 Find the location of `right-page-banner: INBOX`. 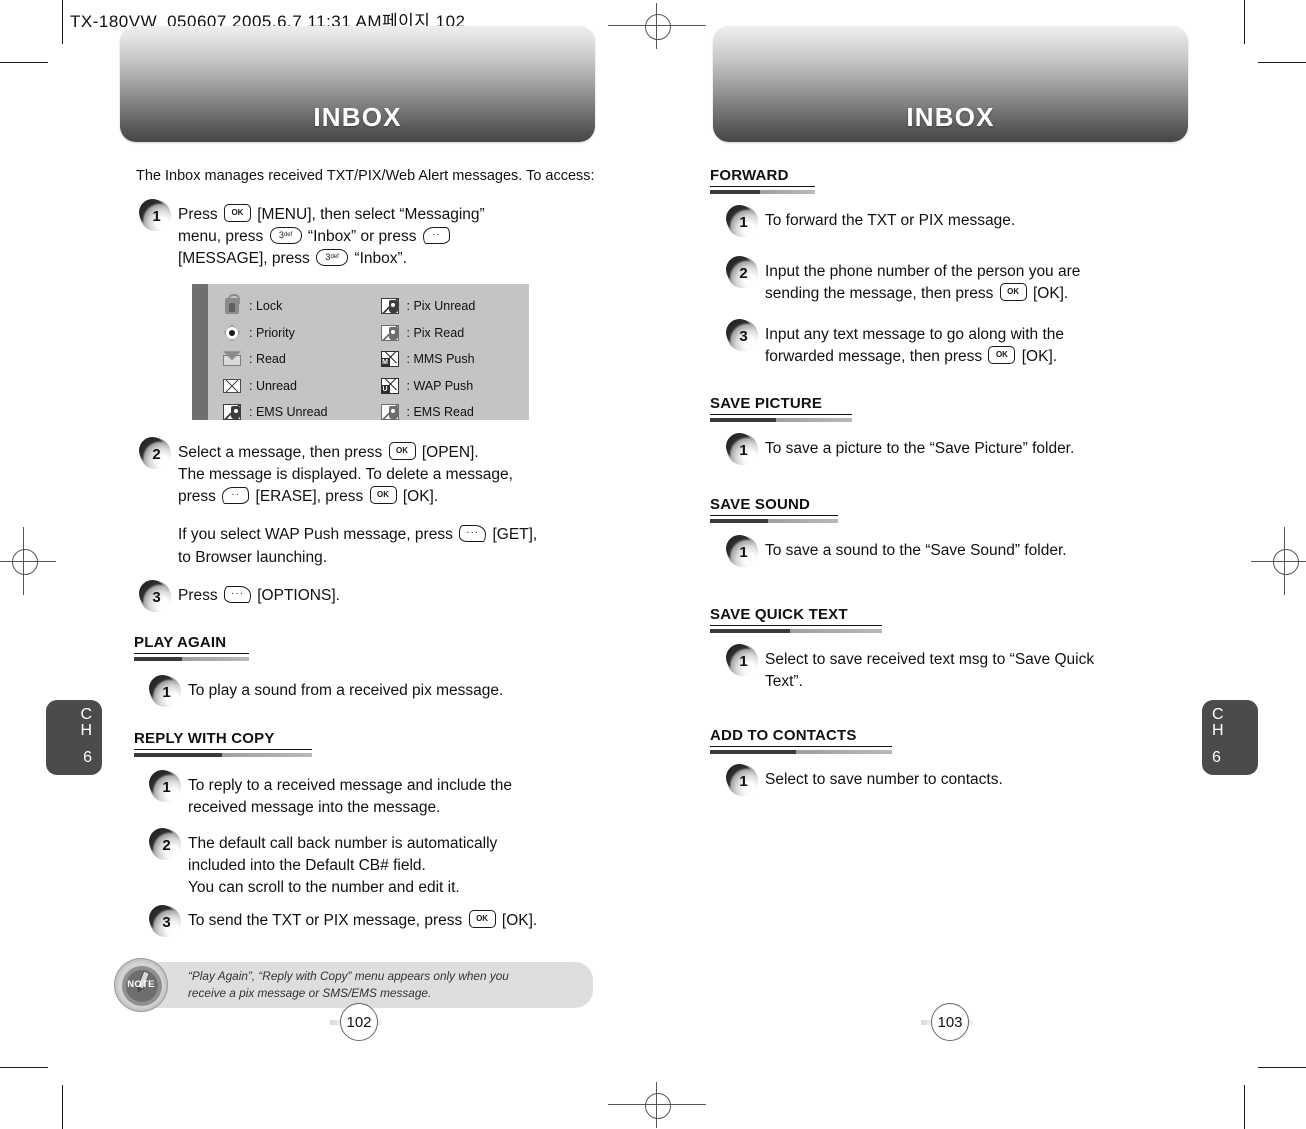

right-page-banner: INBOX is located at coordinates (950, 84).